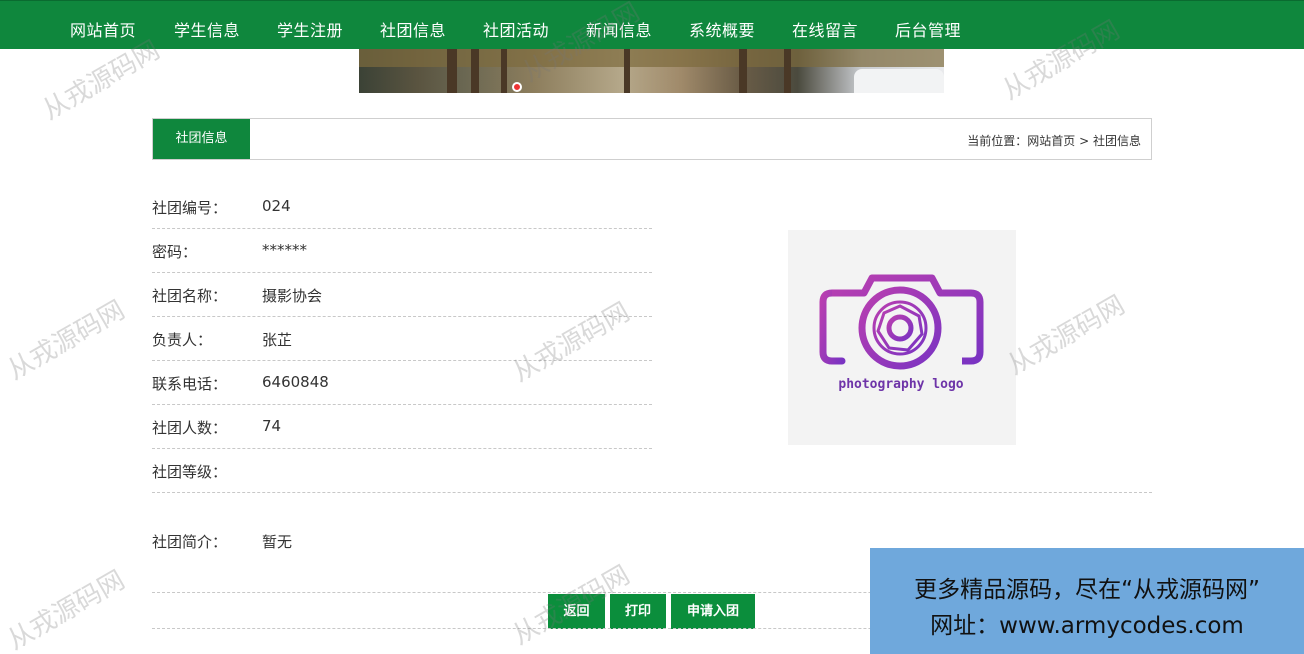  What do you see at coordinates (277, 542) in the screenshot?
I see `detail-value: 暂无` at bounding box center [277, 542].